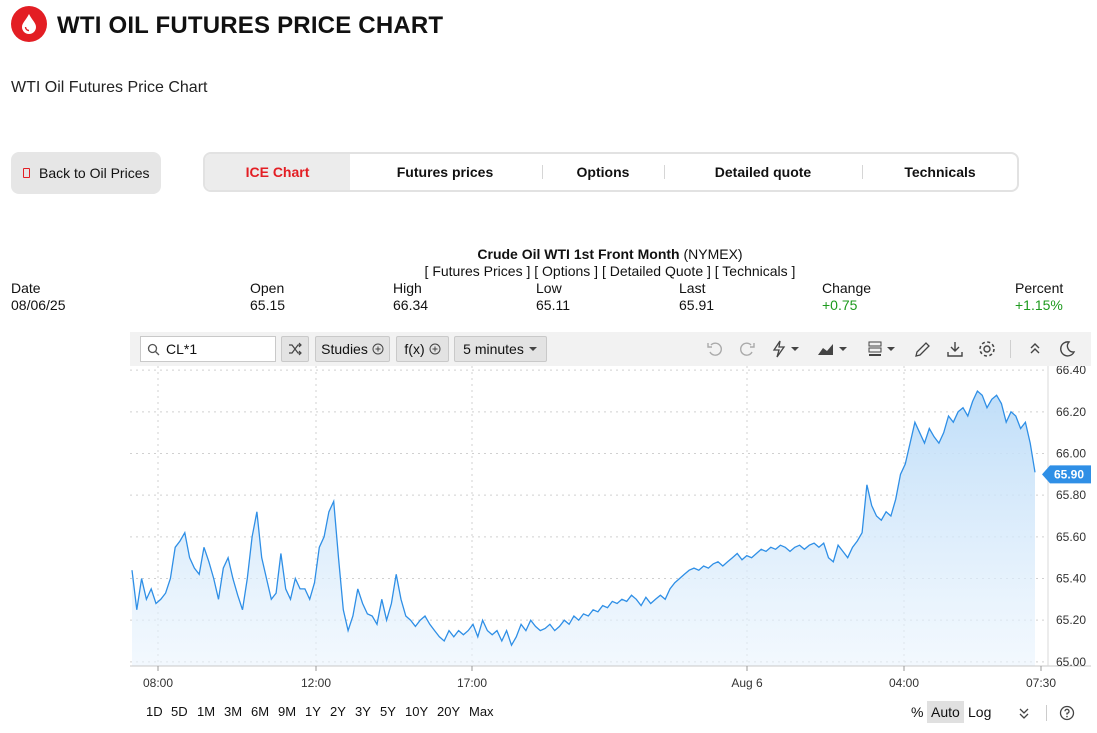  I want to click on quote-change-label: Change, so click(847, 288).